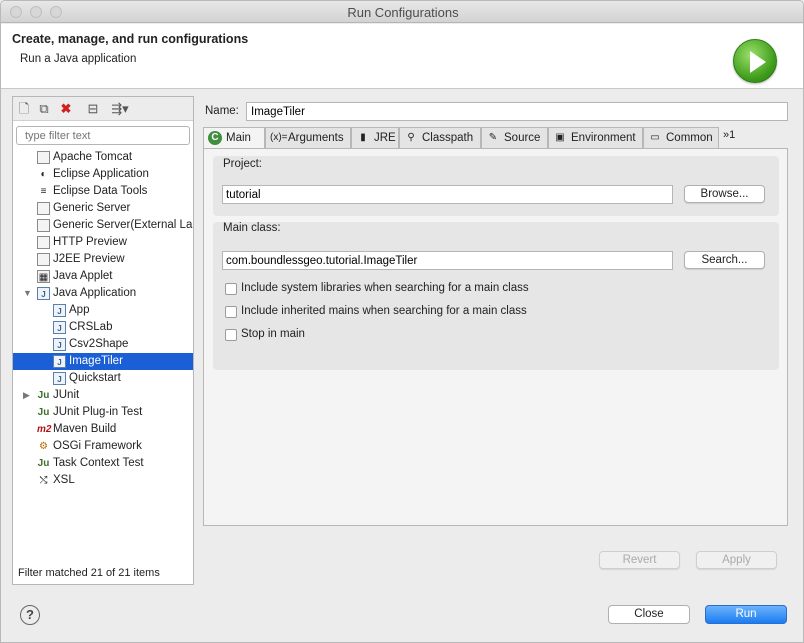 The width and height of the screenshot is (804, 643). Describe the element at coordinates (493, 137) in the screenshot. I see `source-tab-icon: ✎` at that location.